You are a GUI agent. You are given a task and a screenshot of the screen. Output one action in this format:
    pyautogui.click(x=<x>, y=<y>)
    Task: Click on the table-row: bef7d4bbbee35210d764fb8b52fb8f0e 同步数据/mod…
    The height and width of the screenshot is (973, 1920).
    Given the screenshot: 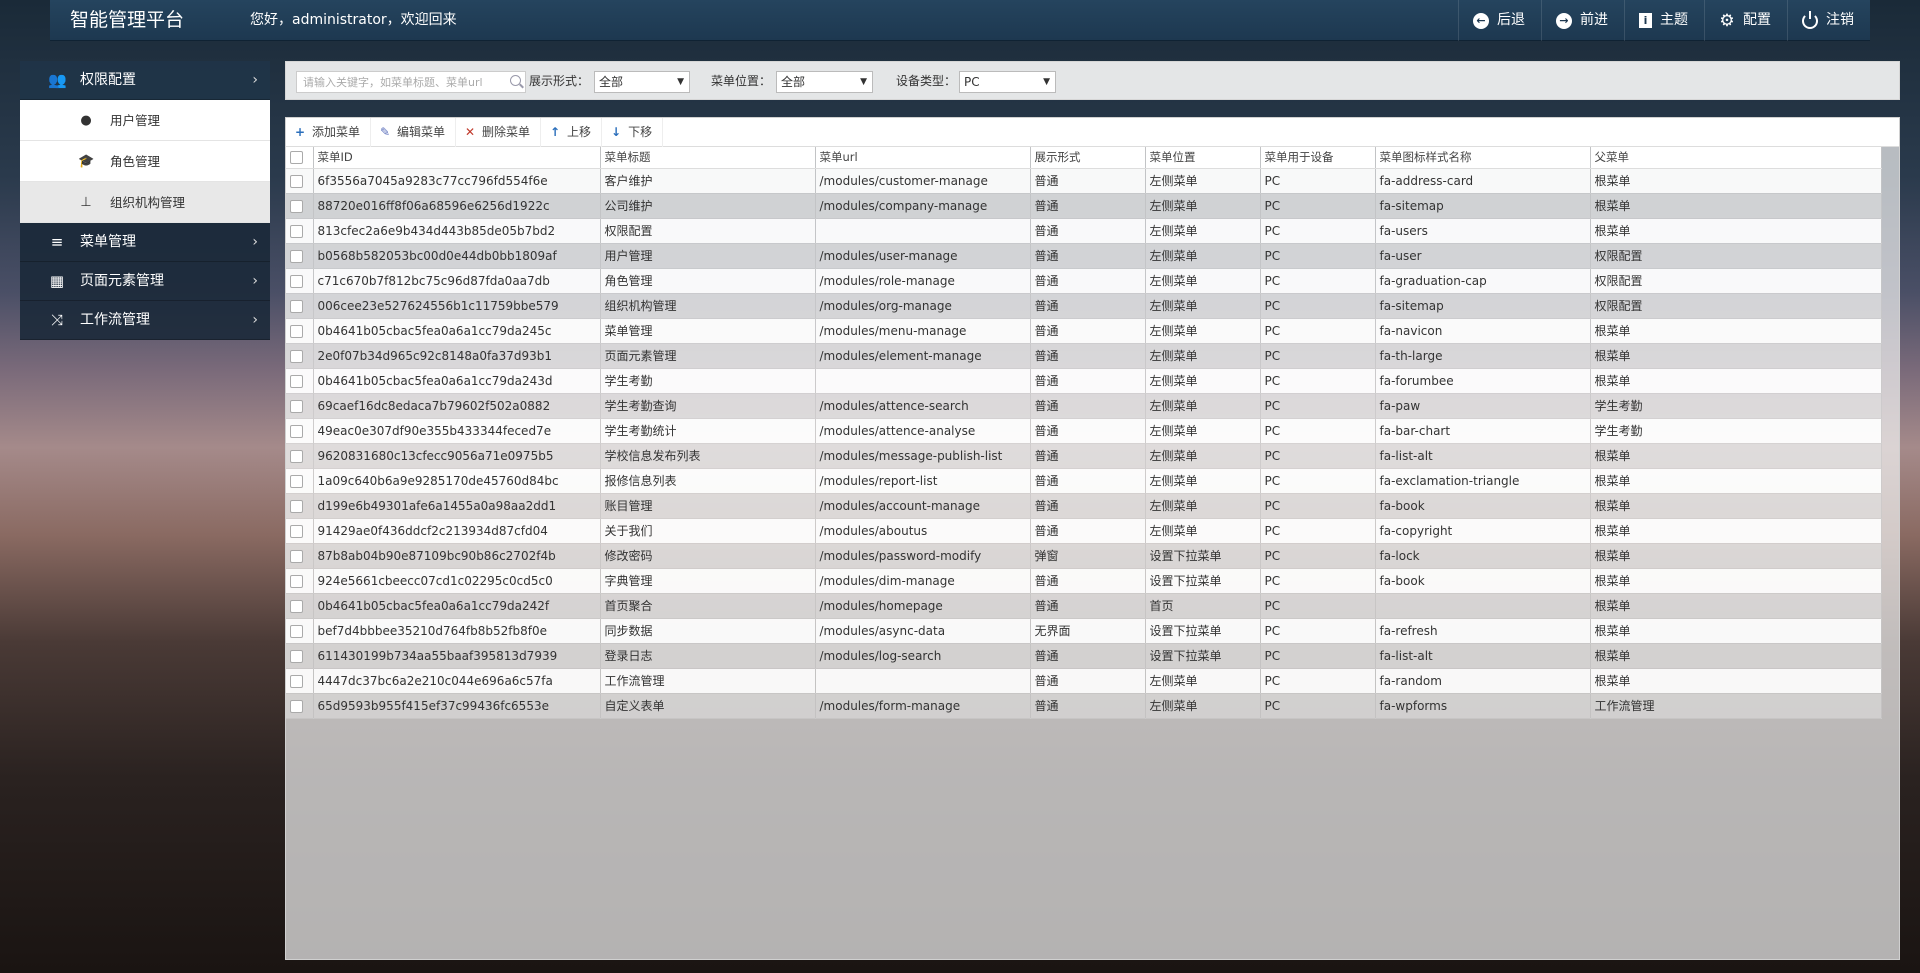 What is the action you would take?
    pyautogui.click(x=1084, y=631)
    